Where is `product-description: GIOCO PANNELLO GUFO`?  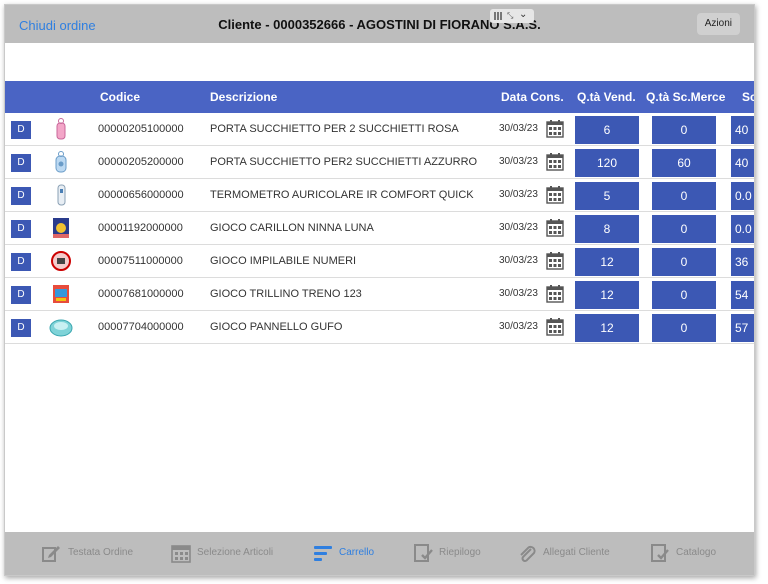
product-description: GIOCO PANNELLO GUFO is located at coordinates (276, 327).